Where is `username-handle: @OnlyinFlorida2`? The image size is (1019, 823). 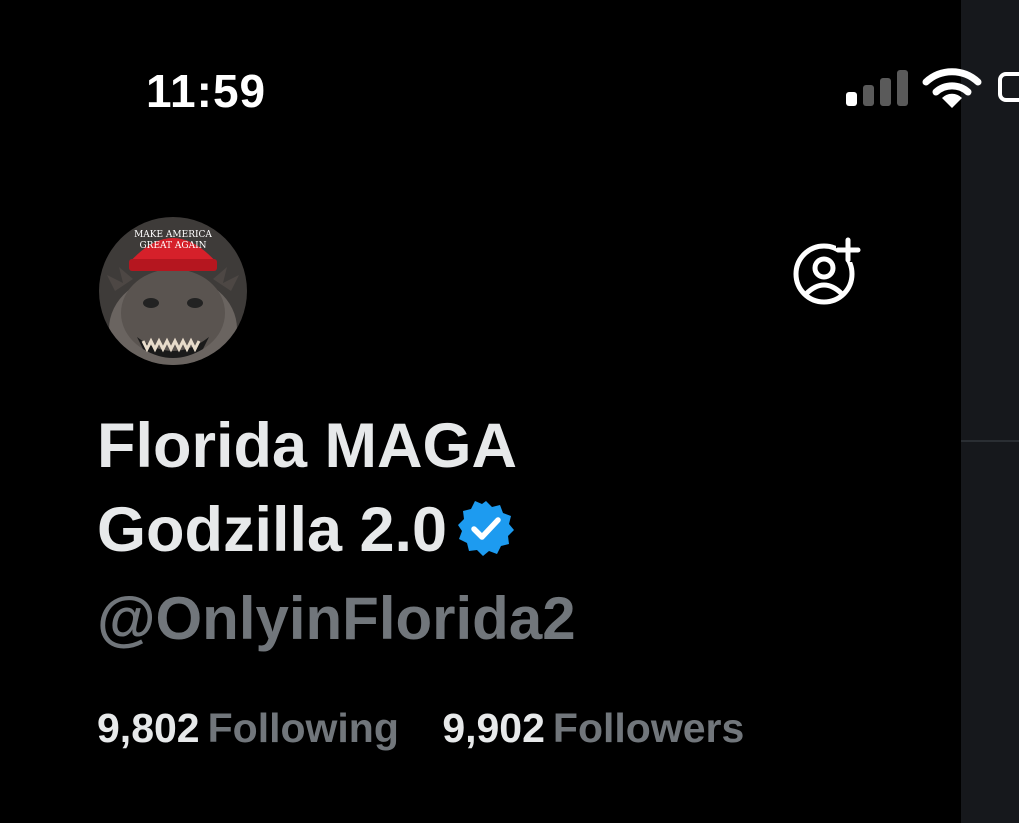
username-handle: @OnlyinFlorida2 is located at coordinates (336, 618).